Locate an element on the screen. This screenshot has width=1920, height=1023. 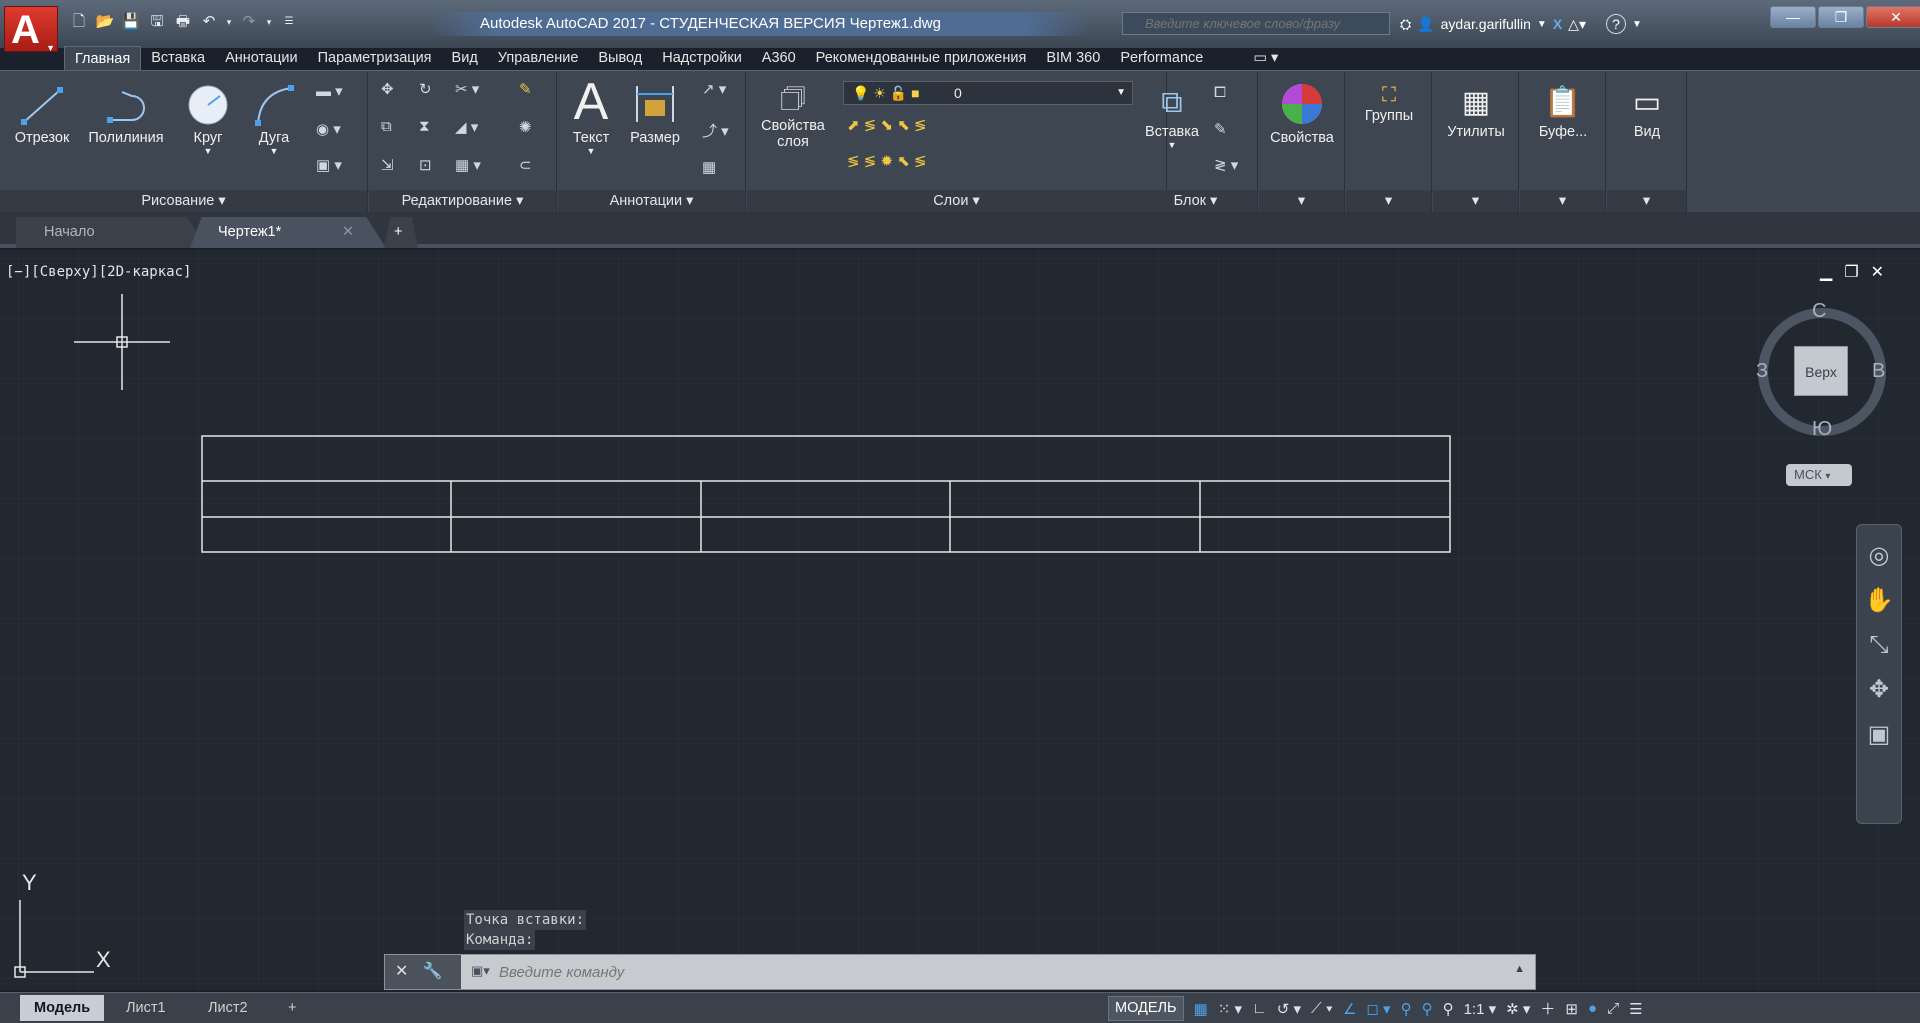
tab-featured-apps: Рекомендованные приложения is located at coordinates (921, 58).